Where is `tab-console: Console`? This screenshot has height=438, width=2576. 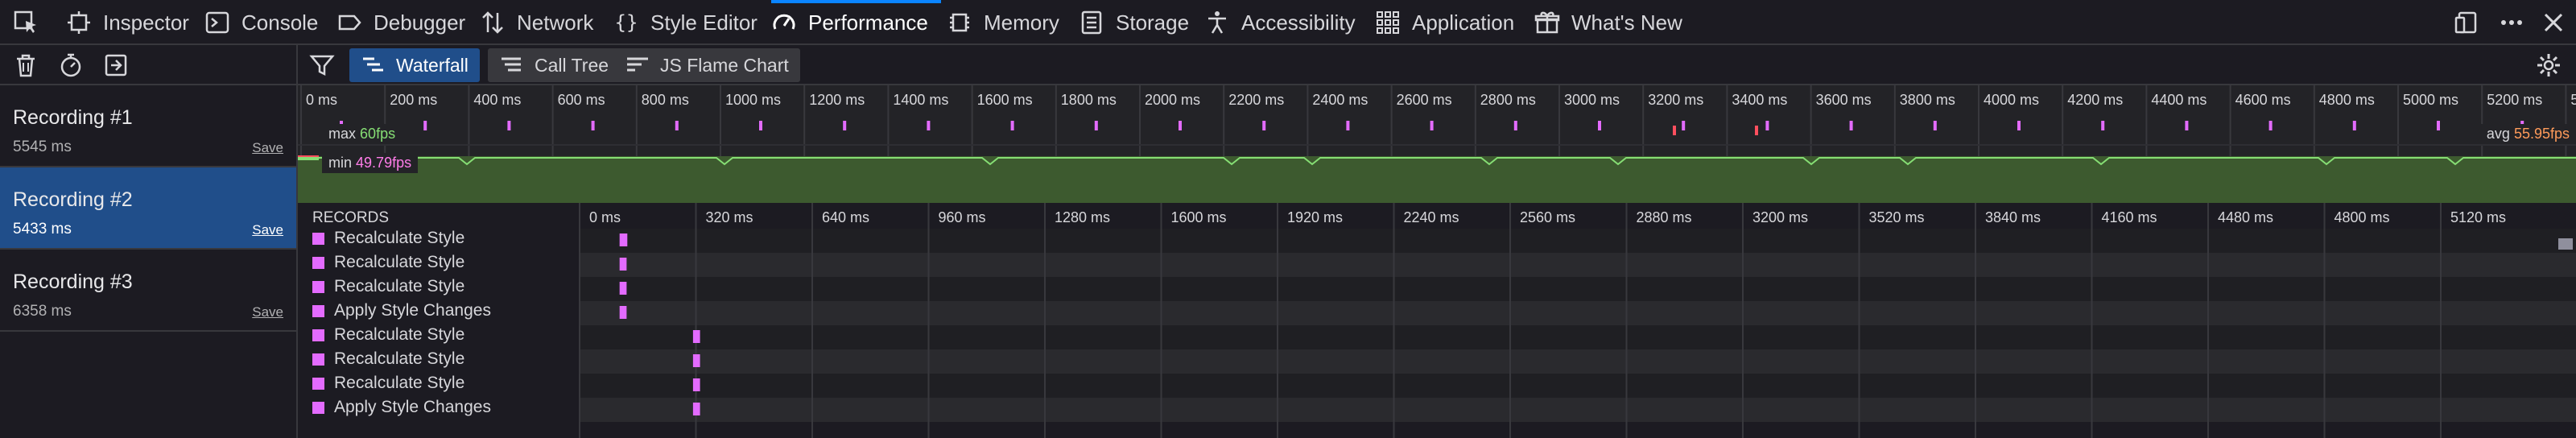 tab-console: Console is located at coordinates (261, 22).